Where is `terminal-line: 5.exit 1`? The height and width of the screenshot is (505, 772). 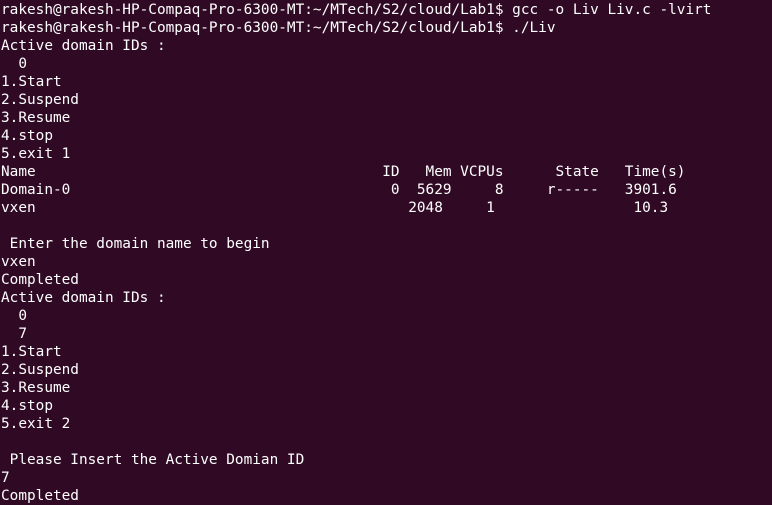 terminal-line: 5.exit 1 is located at coordinates (36, 154).